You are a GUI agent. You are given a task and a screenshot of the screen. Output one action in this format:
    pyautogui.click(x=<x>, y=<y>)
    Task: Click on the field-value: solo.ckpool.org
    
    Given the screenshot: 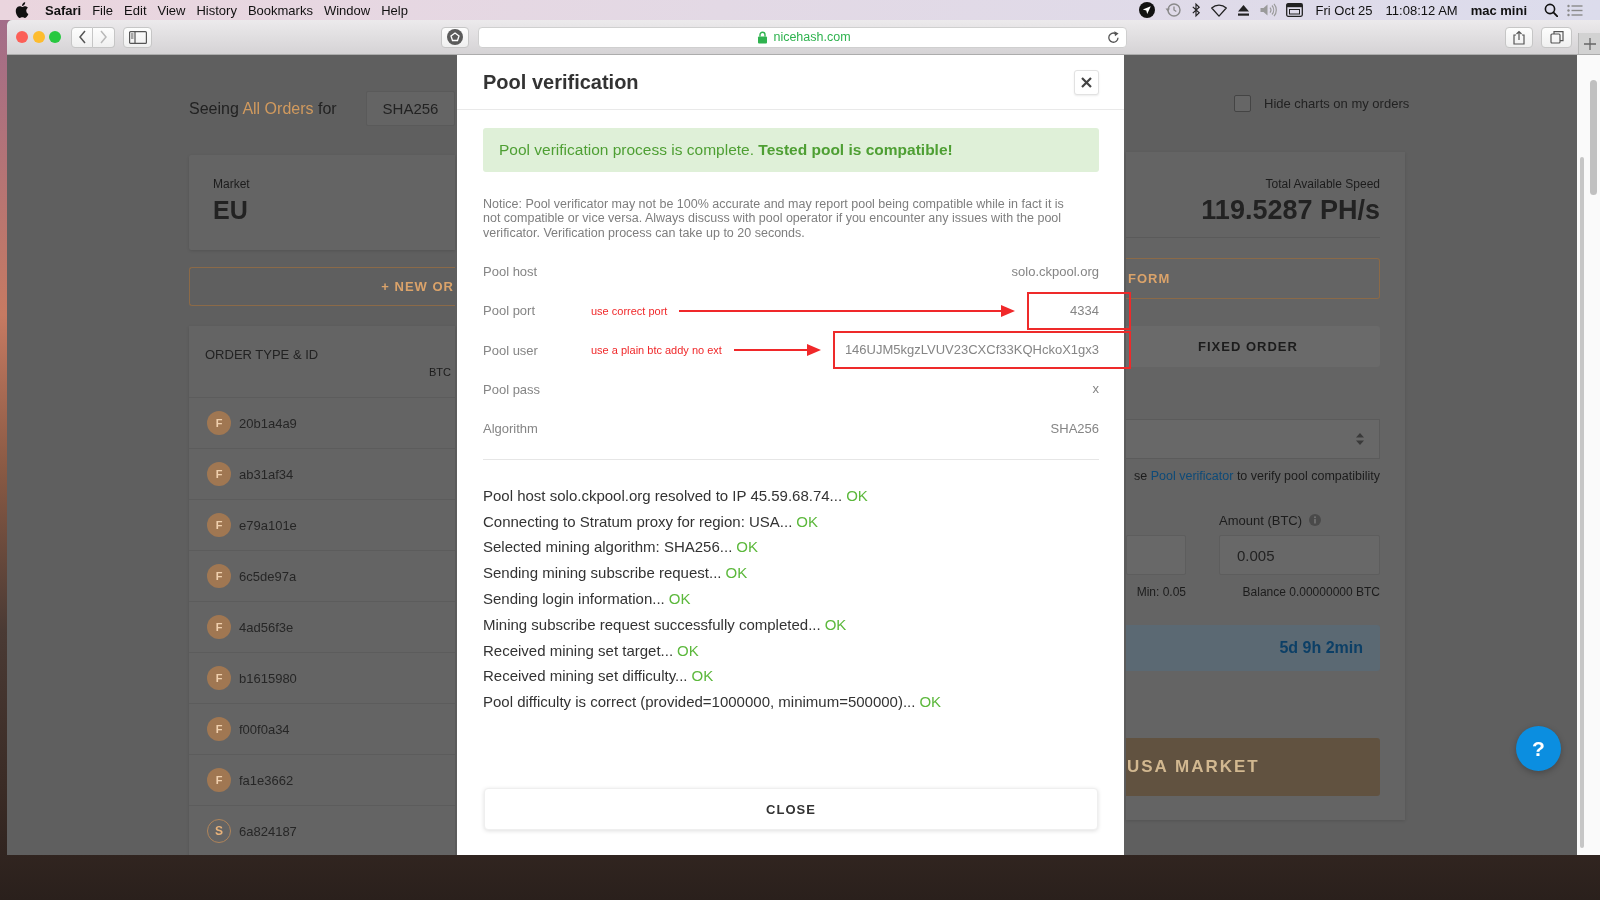 What is the action you would take?
    pyautogui.click(x=1055, y=271)
    